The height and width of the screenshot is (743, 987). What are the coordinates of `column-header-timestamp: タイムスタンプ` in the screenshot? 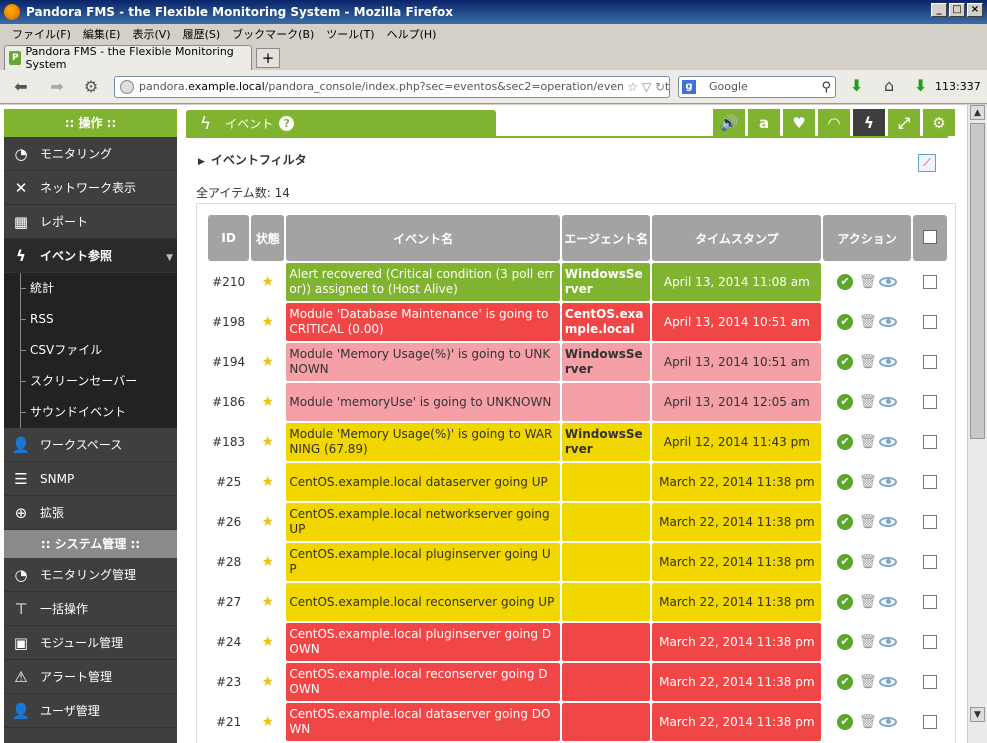 It's located at (737, 238).